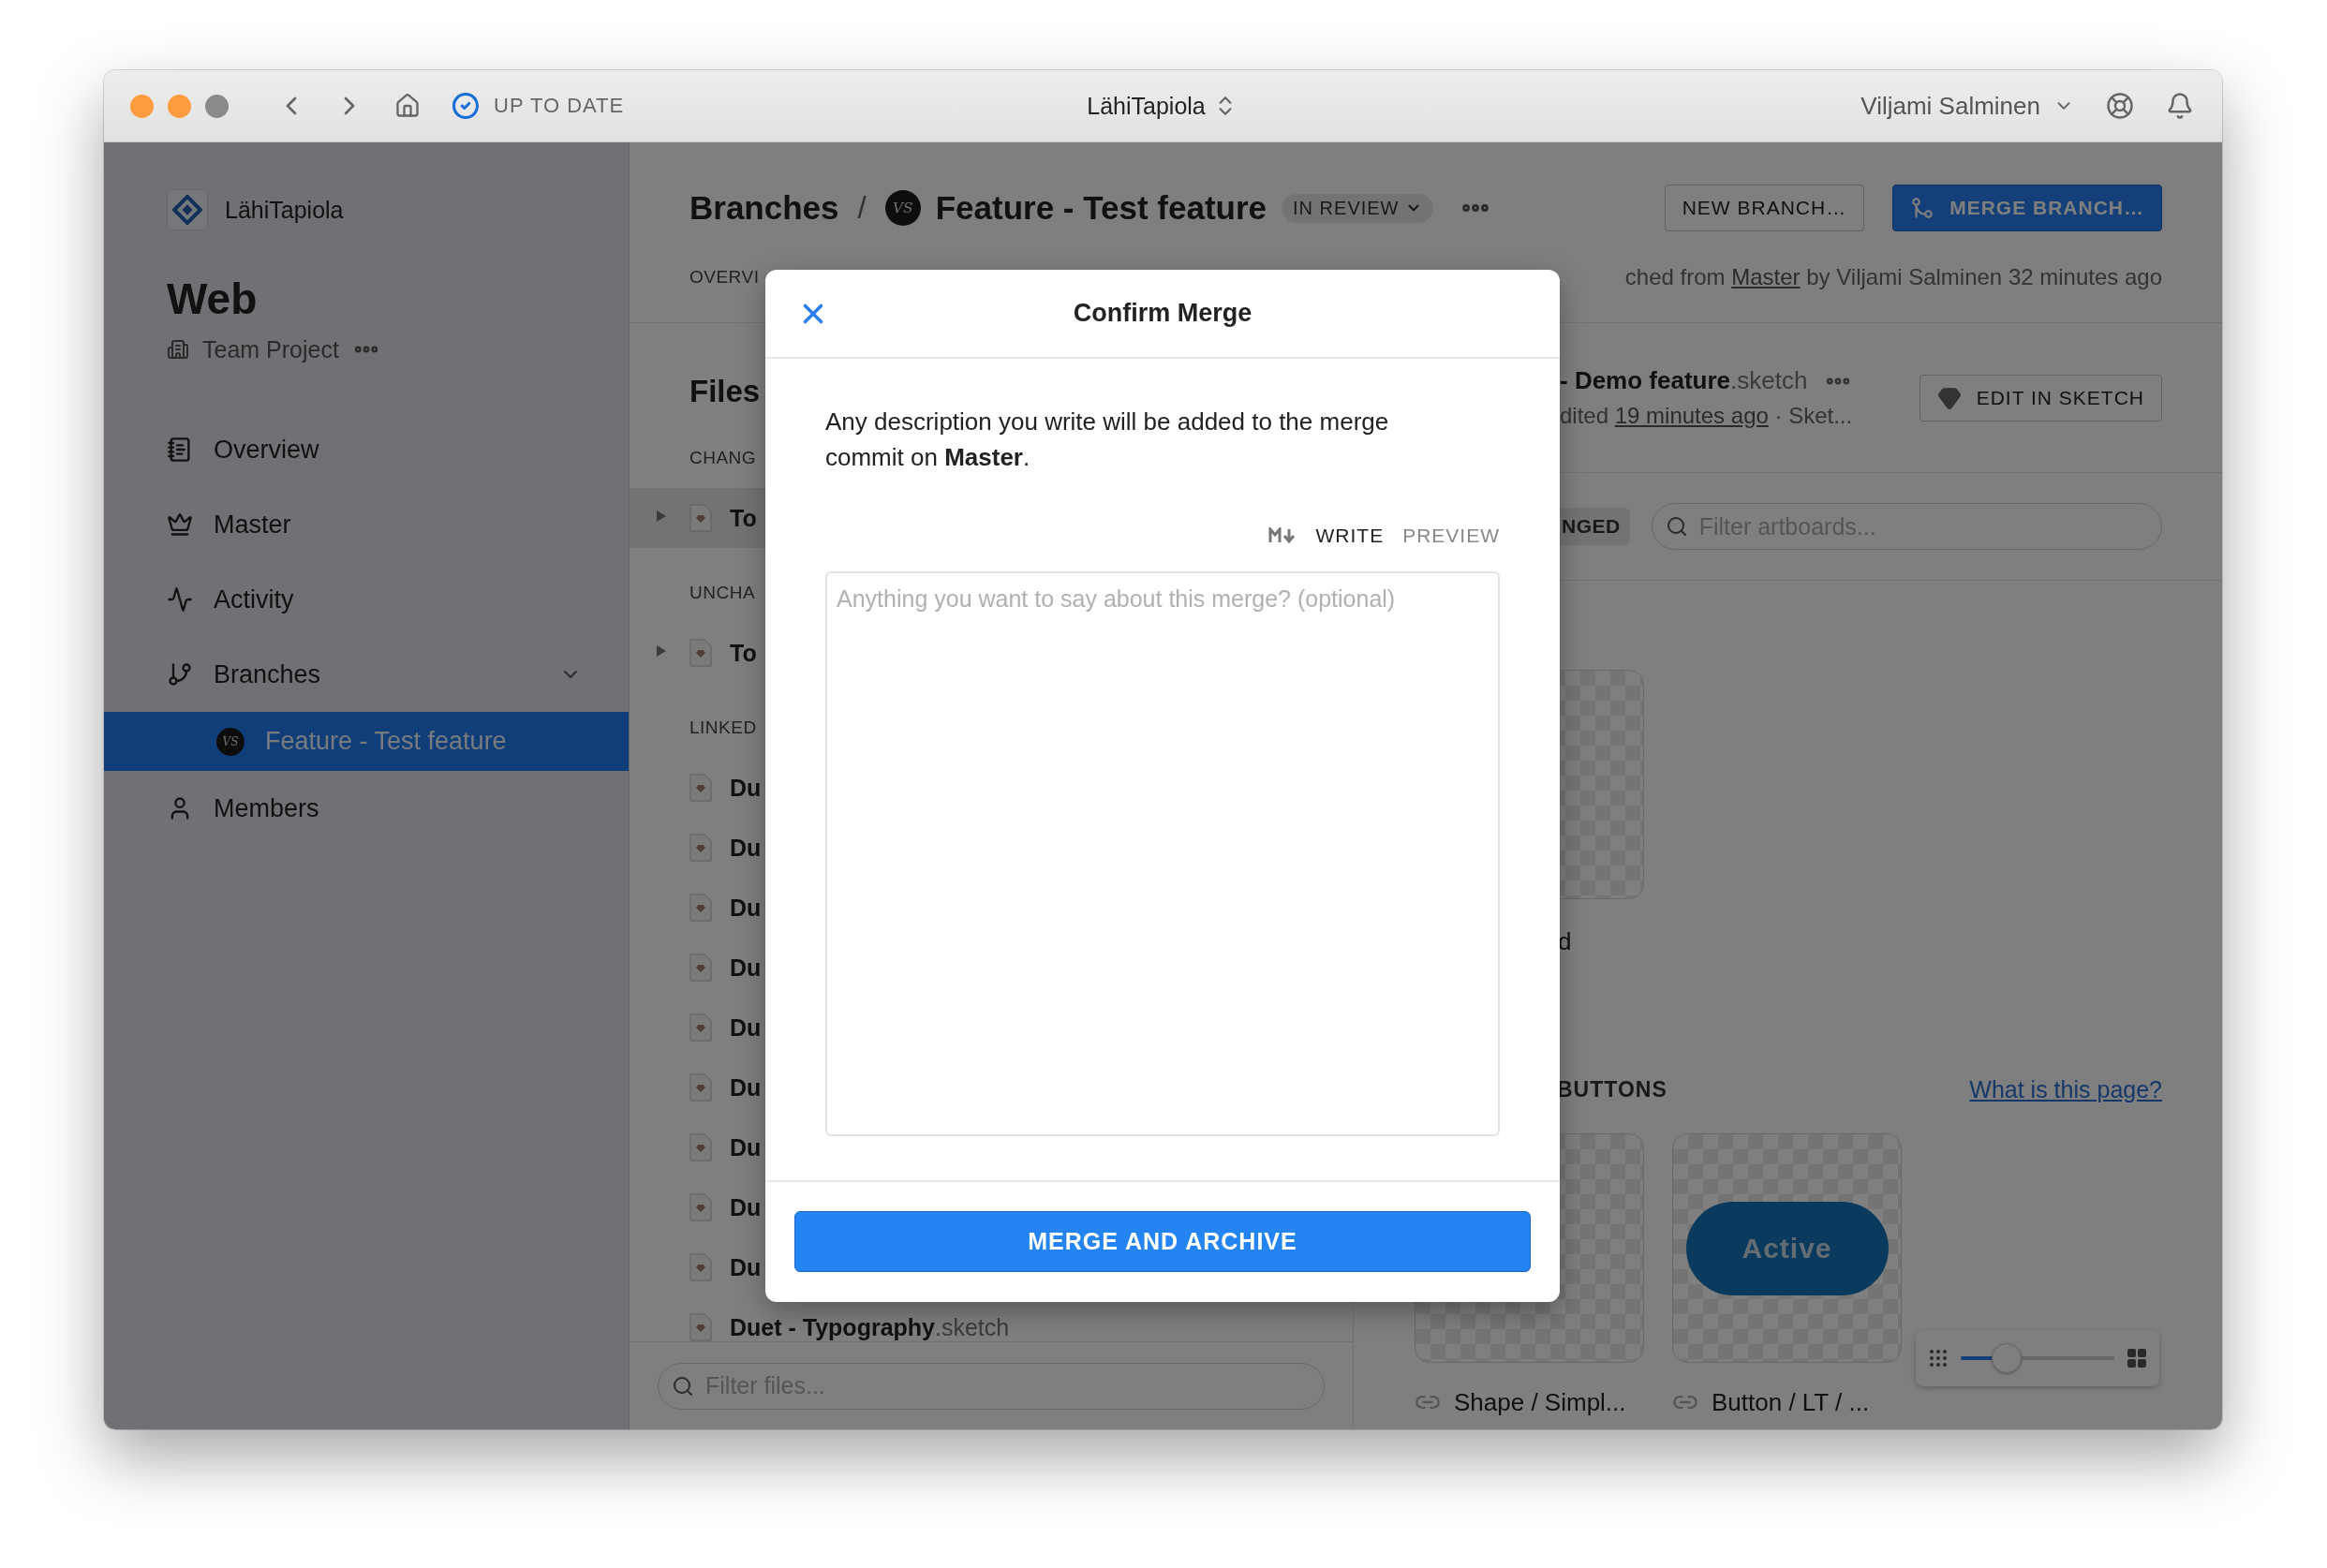 The image size is (2327, 1568). I want to click on section-heading: BUTTONS, so click(1612, 1089).